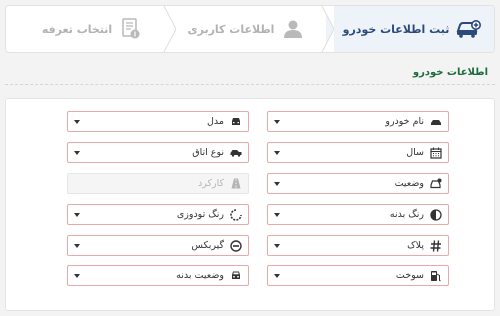 The width and height of the screenshot is (500, 316). What do you see at coordinates (158, 152) in the screenshot?
I see `room-type-select: نوع اتاق` at bounding box center [158, 152].